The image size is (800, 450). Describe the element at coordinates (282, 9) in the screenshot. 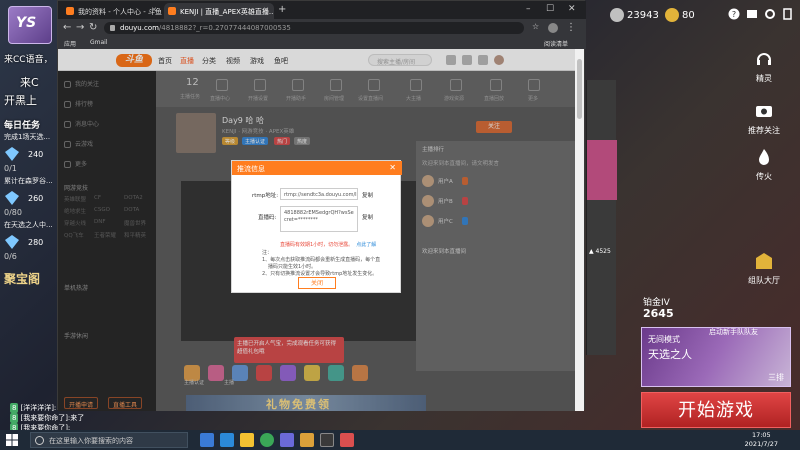

I see `new-tab-button: +` at that location.